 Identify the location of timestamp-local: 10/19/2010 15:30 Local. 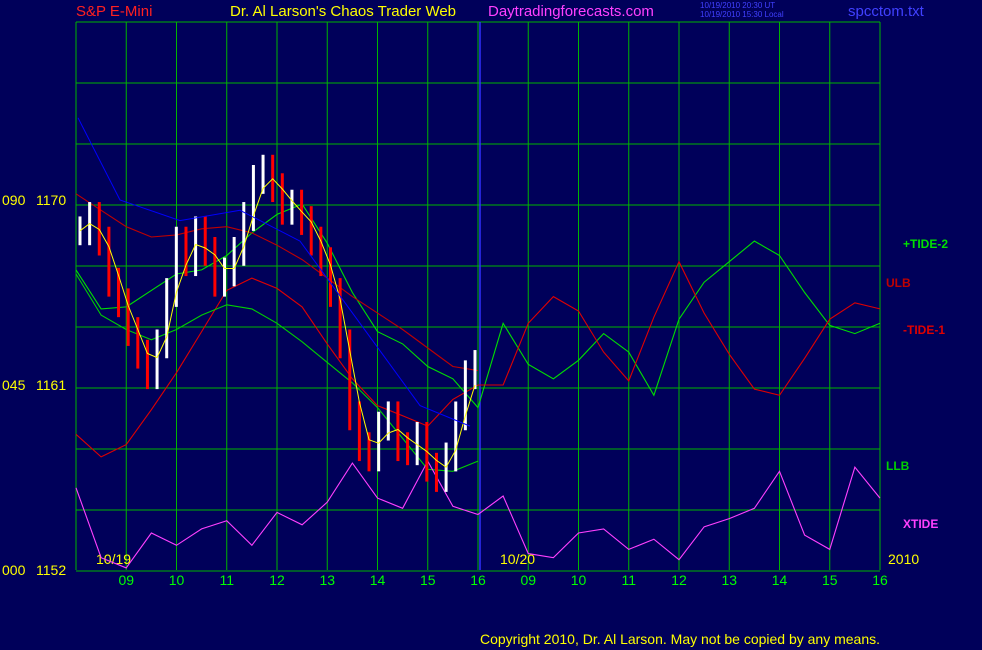
(742, 14).